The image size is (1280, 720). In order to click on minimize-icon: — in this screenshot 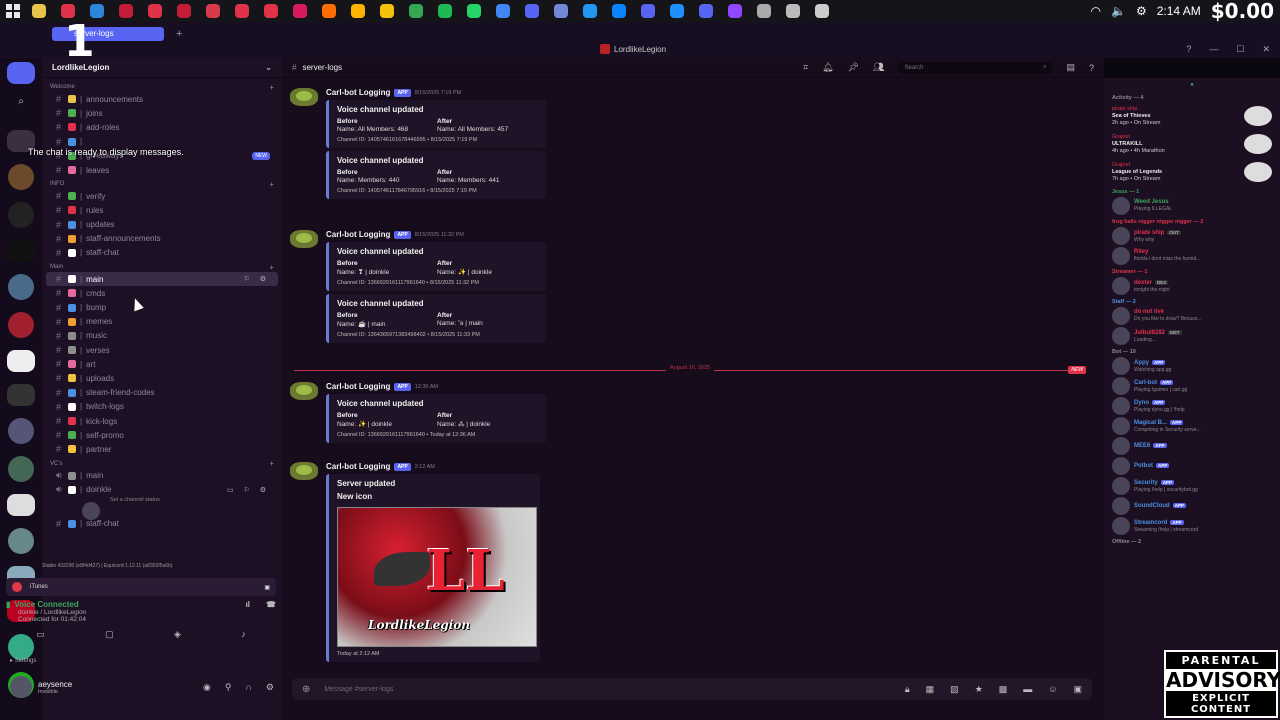, I will do `click(1213, 49)`.